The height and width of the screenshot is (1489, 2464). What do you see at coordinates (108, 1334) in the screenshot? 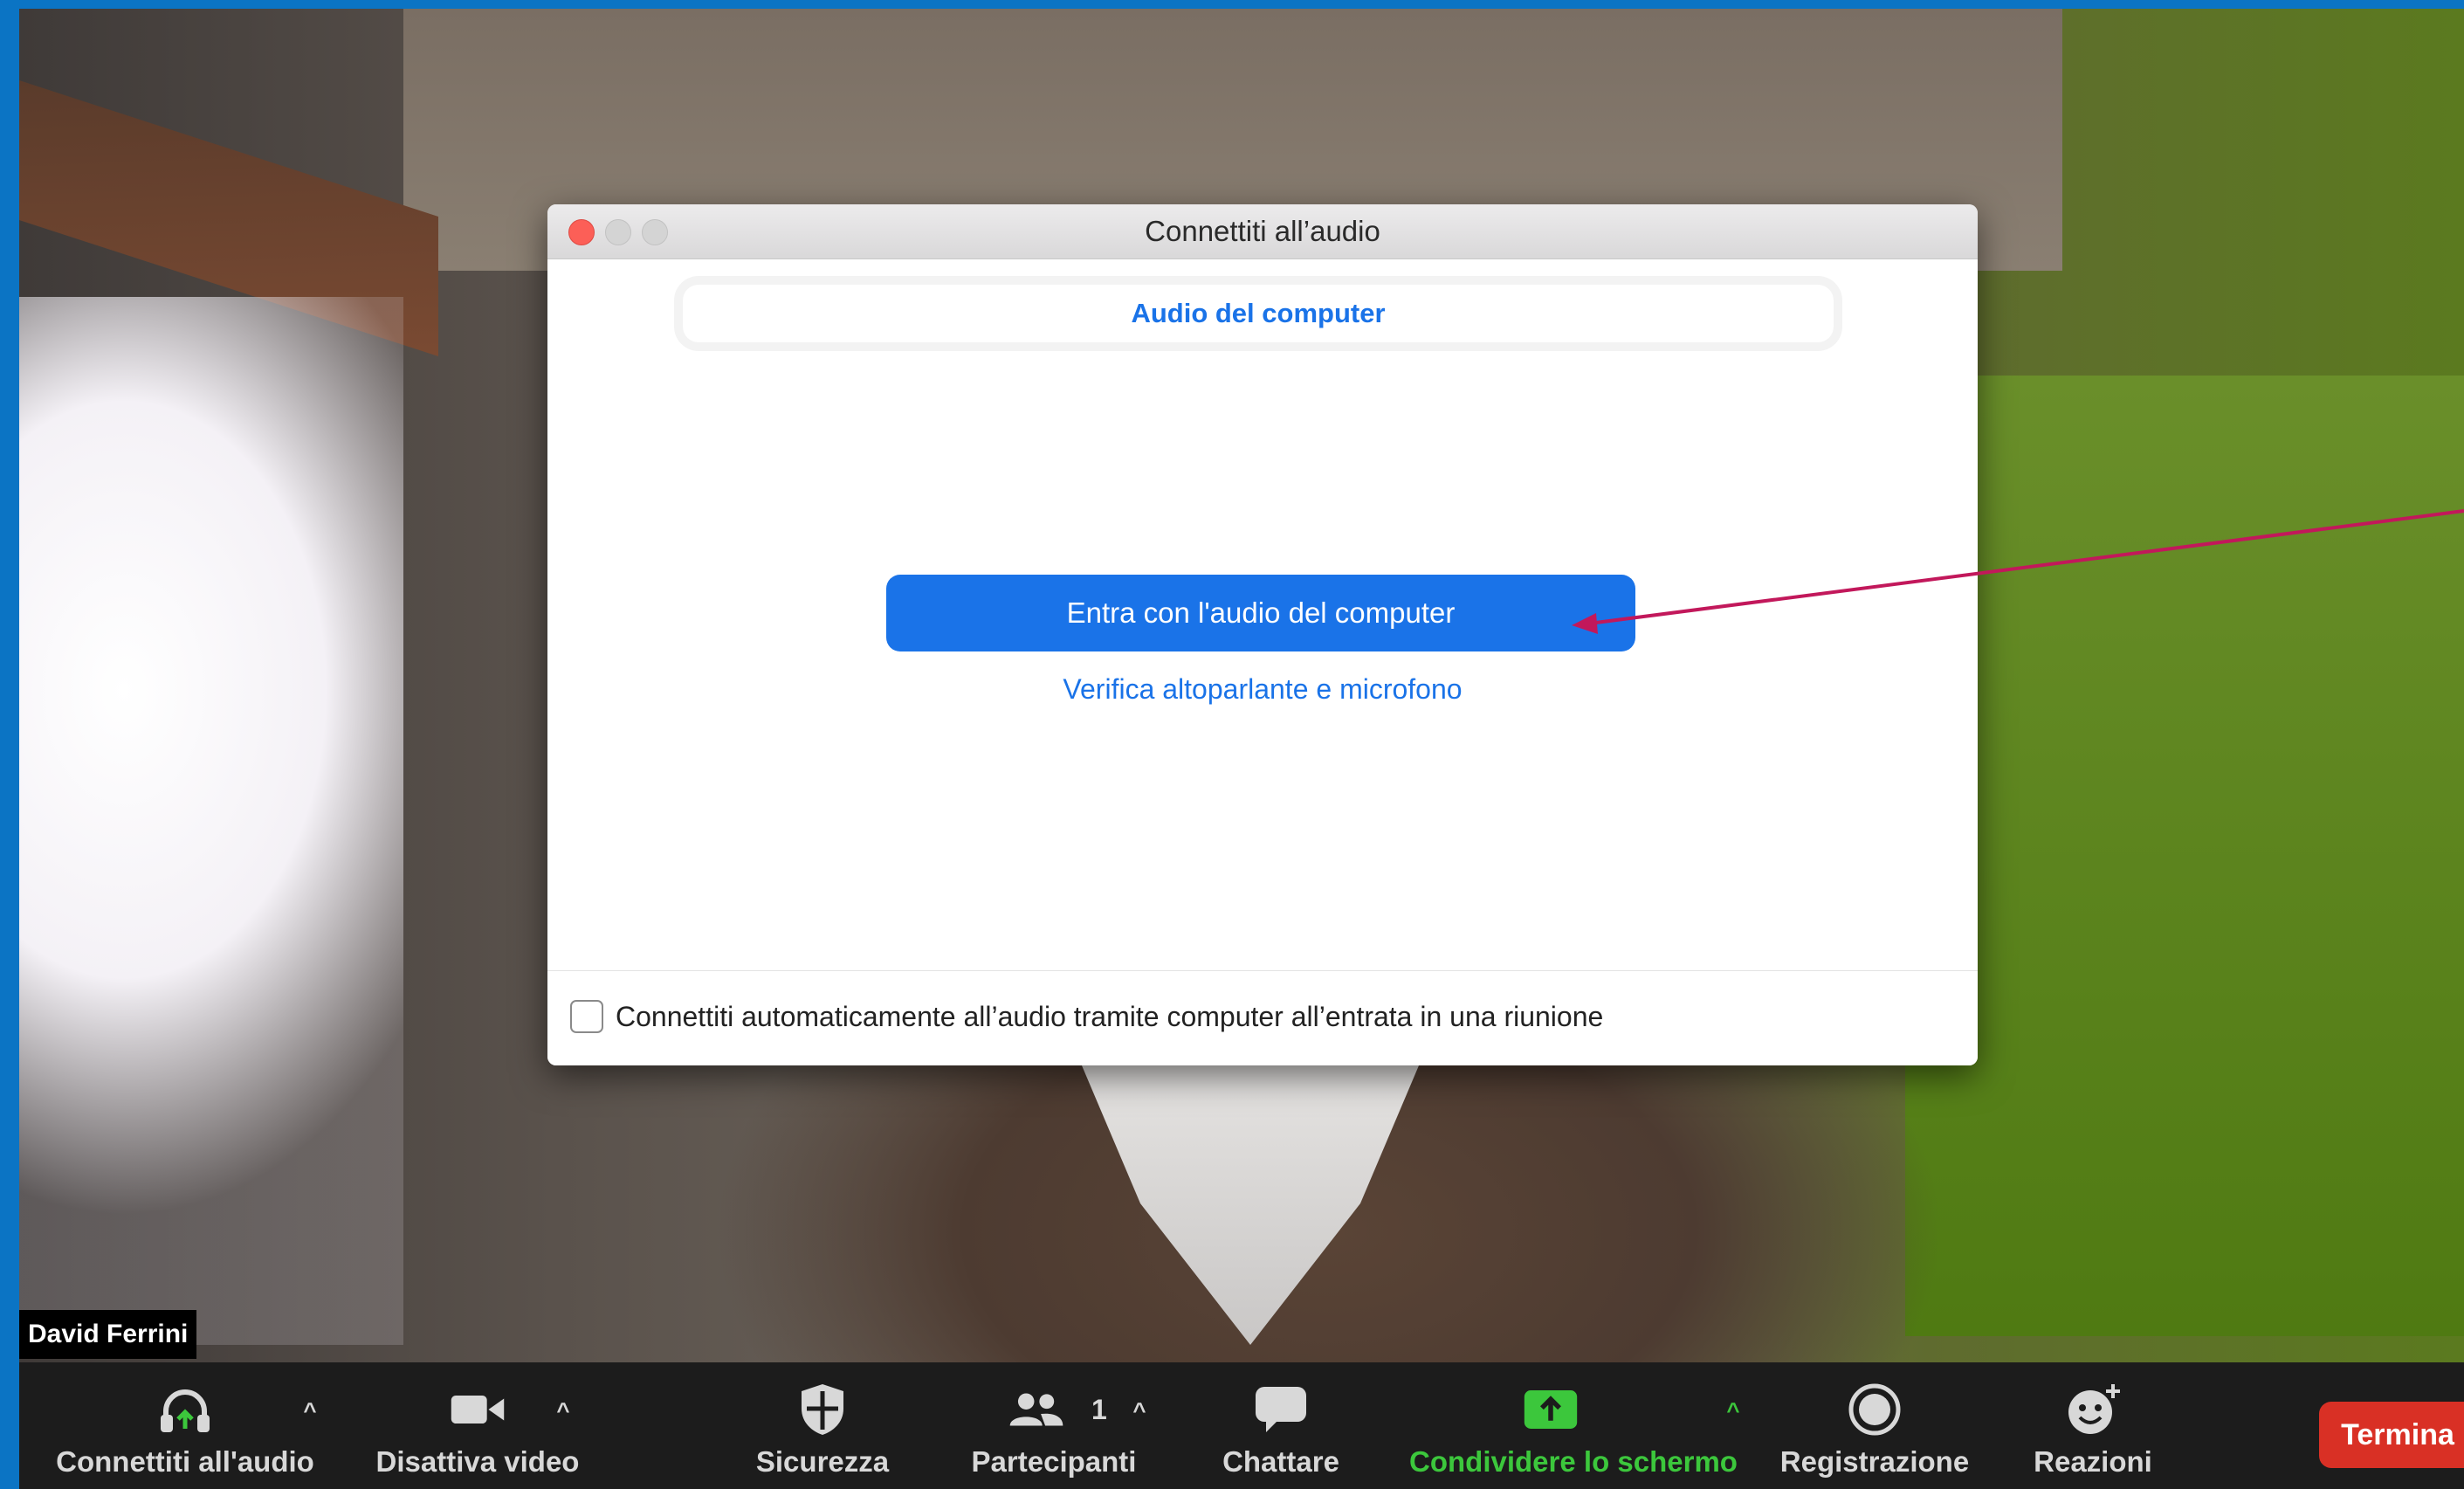
I see `participant-name-tag: David Ferrini` at bounding box center [108, 1334].